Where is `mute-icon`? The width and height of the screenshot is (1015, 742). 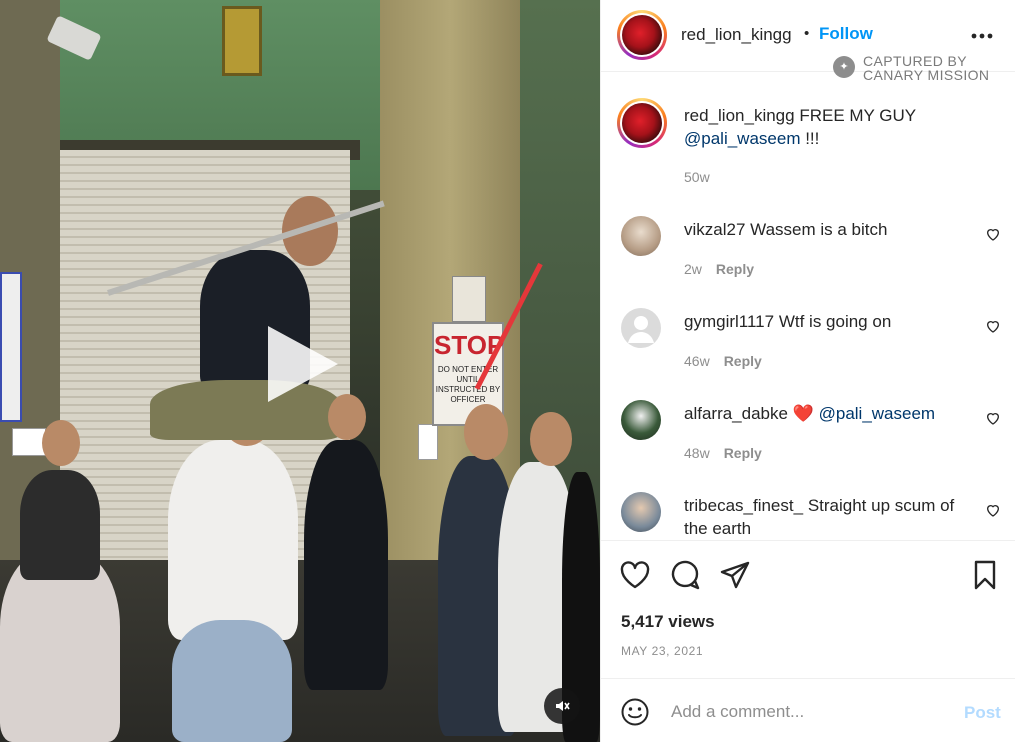
mute-icon is located at coordinates (562, 706).